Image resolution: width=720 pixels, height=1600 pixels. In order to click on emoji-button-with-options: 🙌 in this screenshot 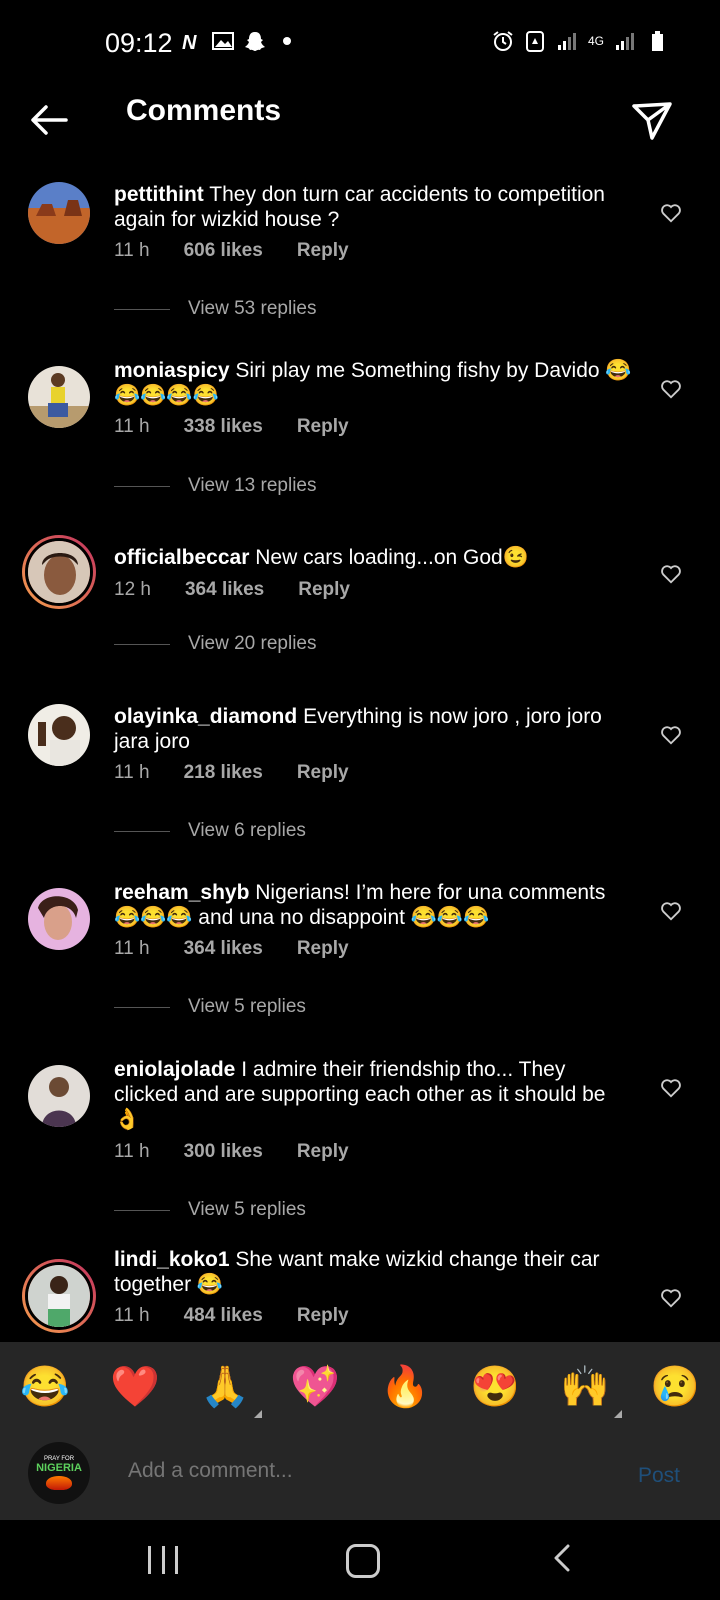, I will do `click(591, 1390)`.